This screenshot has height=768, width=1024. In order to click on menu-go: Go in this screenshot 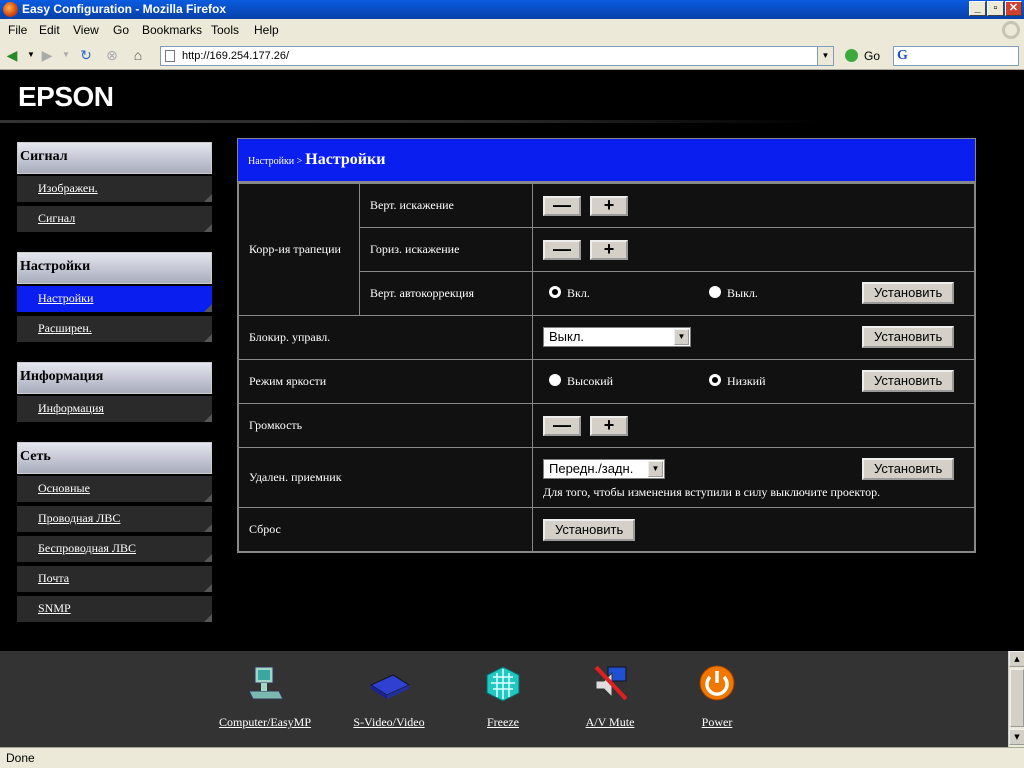, I will do `click(121, 30)`.